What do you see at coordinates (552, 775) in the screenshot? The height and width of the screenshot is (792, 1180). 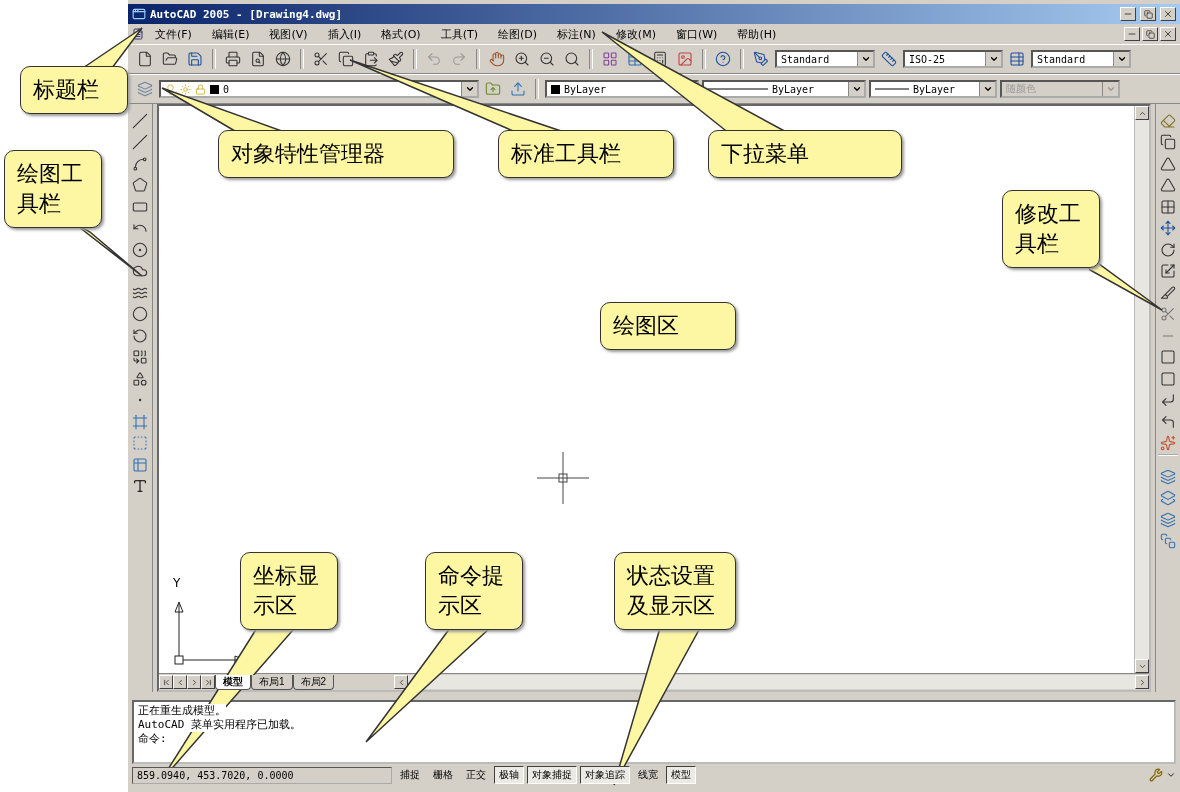 I see `status-toggle: 对象捕捉` at bounding box center [552, 775].